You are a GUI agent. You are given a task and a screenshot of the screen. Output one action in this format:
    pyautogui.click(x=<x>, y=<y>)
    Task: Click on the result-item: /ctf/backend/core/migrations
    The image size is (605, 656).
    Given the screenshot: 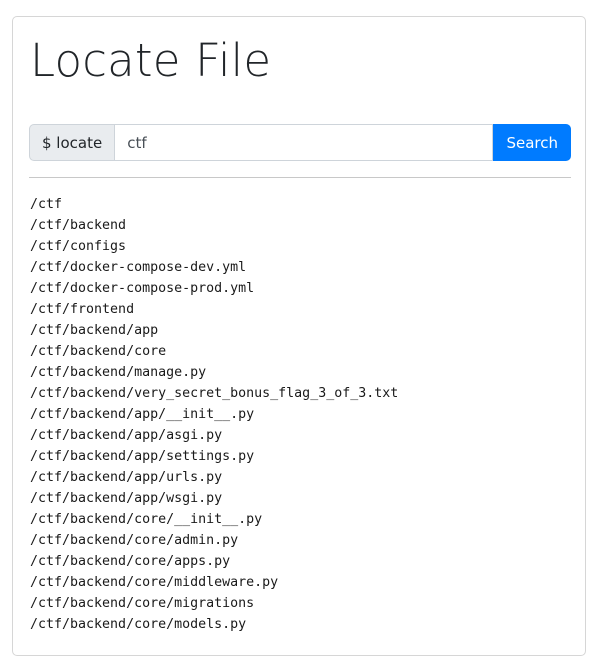 What is the action you would take?
    pyautogui.click(x=142, y=603)
    